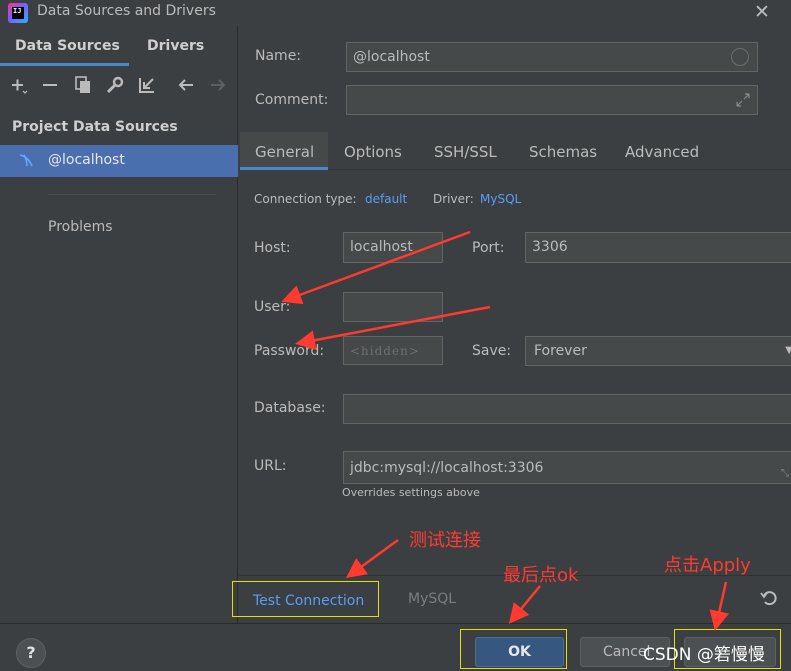  What do you see at coordinates (80, 227) in the screenshot?
I see `problems-item: Problems` at bounding box center [80, 227].